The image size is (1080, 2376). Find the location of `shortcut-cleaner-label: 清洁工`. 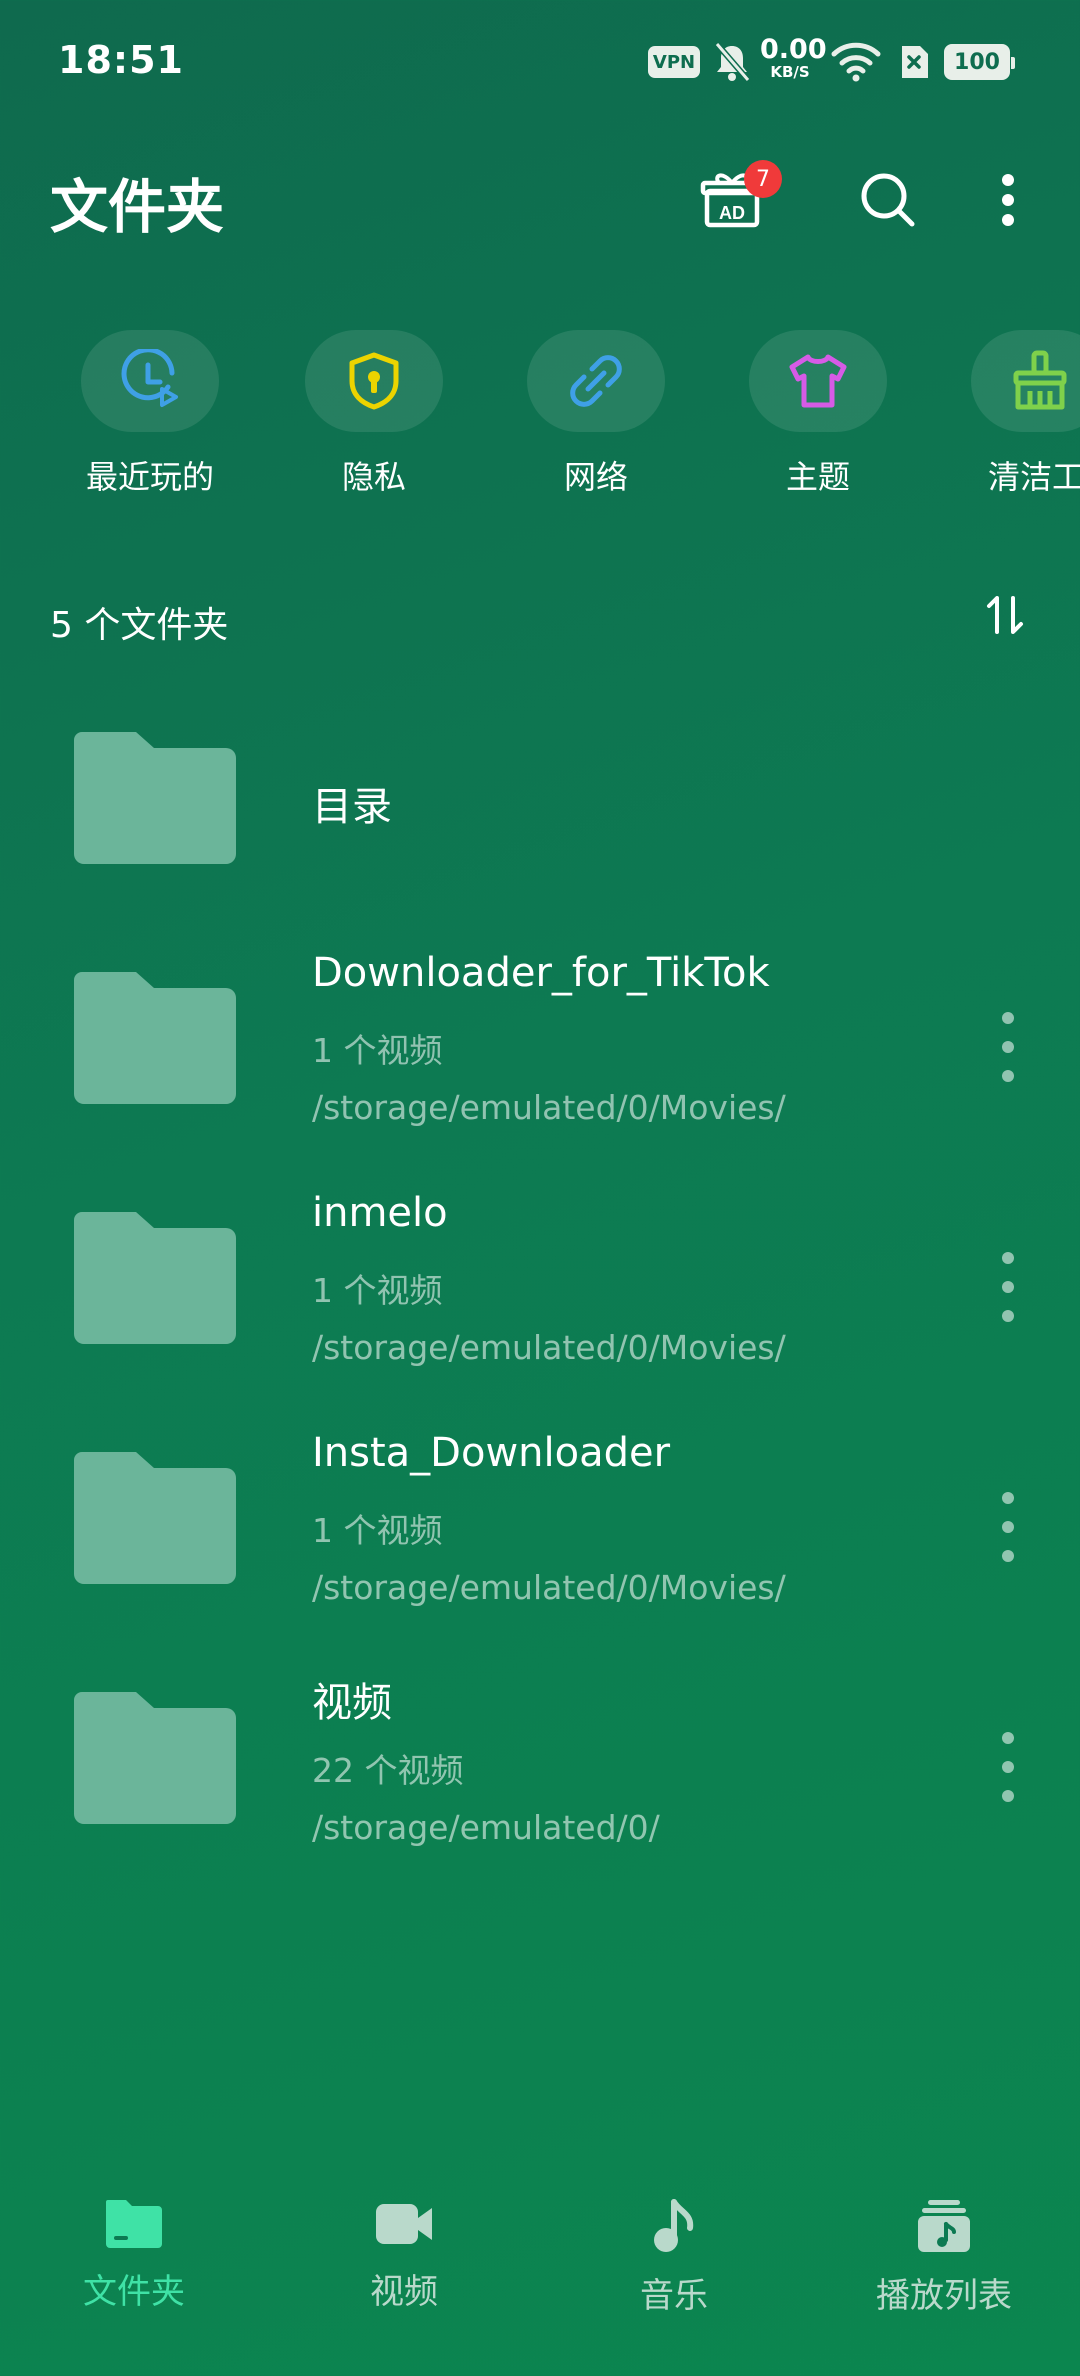

shortcut-cleaner-label: 清洁工 is located at coordinates (1034, 477).